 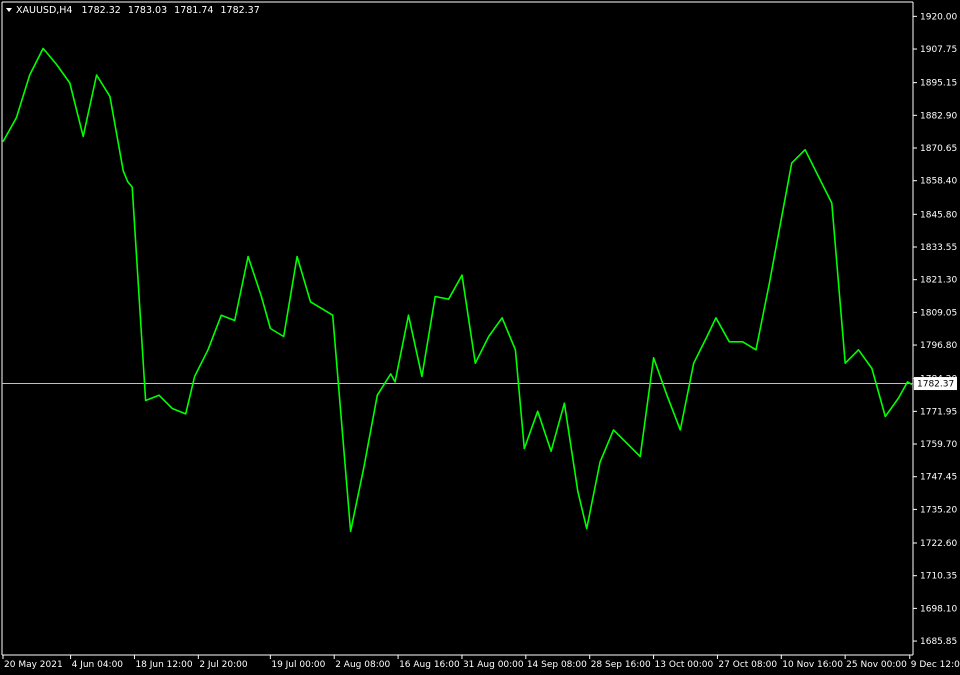 I want to click on y-tick-label: 1809.05, so click(x=938, y=313).